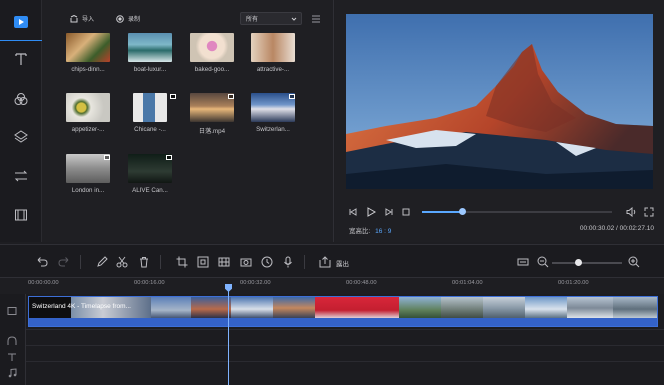 This screenshot has width=664, height=385. Describe the element at coordinates (649, 212) in the screenshot. I see `fullscreen-icon` at that location.